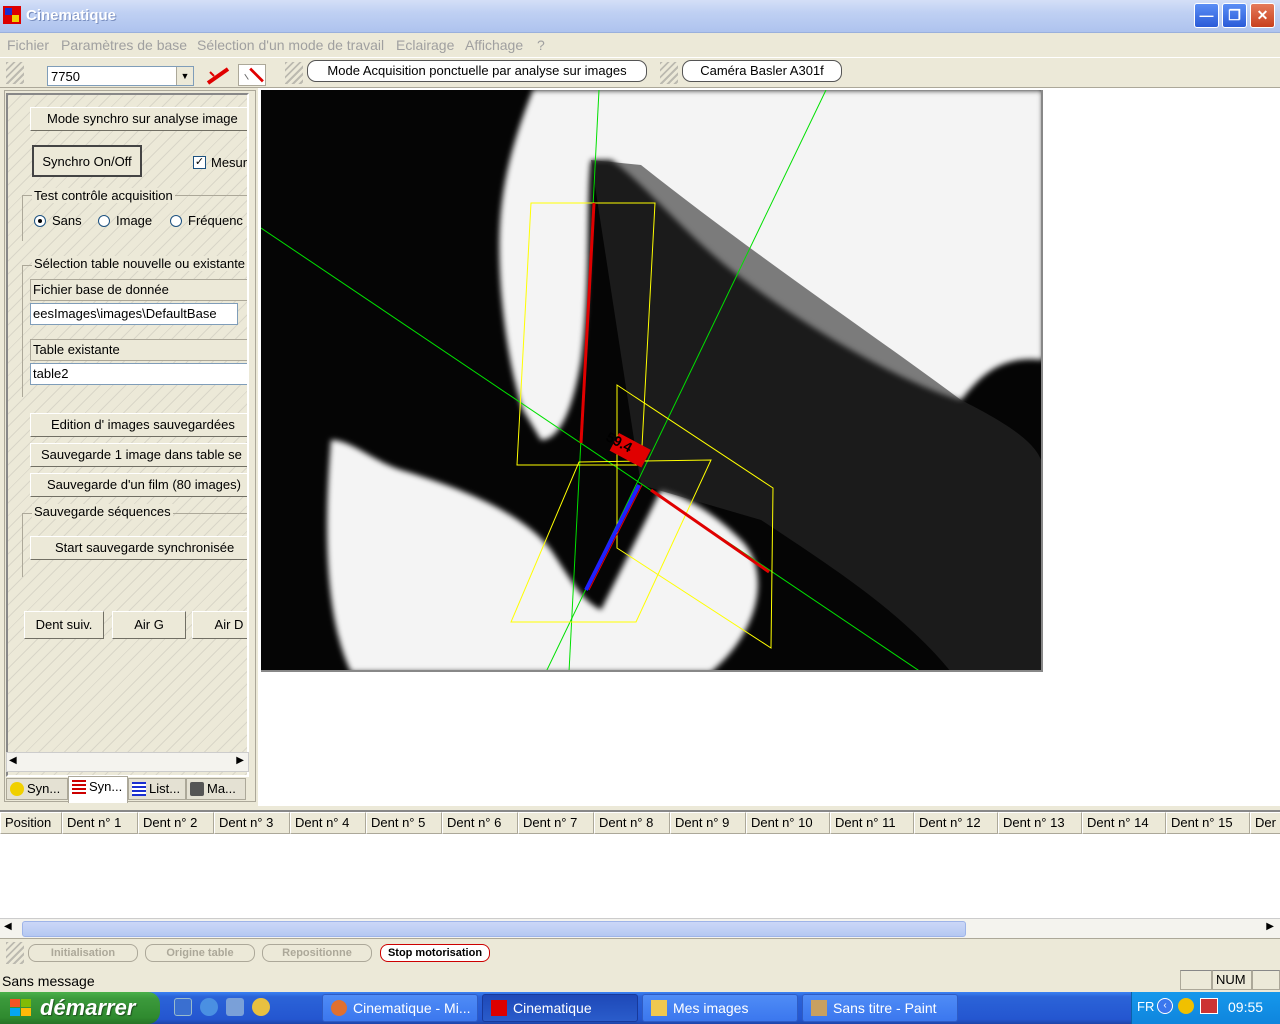 This screenshot has width=1280, height=1024. What do you see at coordinates (199, 162) in the screenshot?
I see `mesure-checkbox: ✓` at bounding box center [199, 162].